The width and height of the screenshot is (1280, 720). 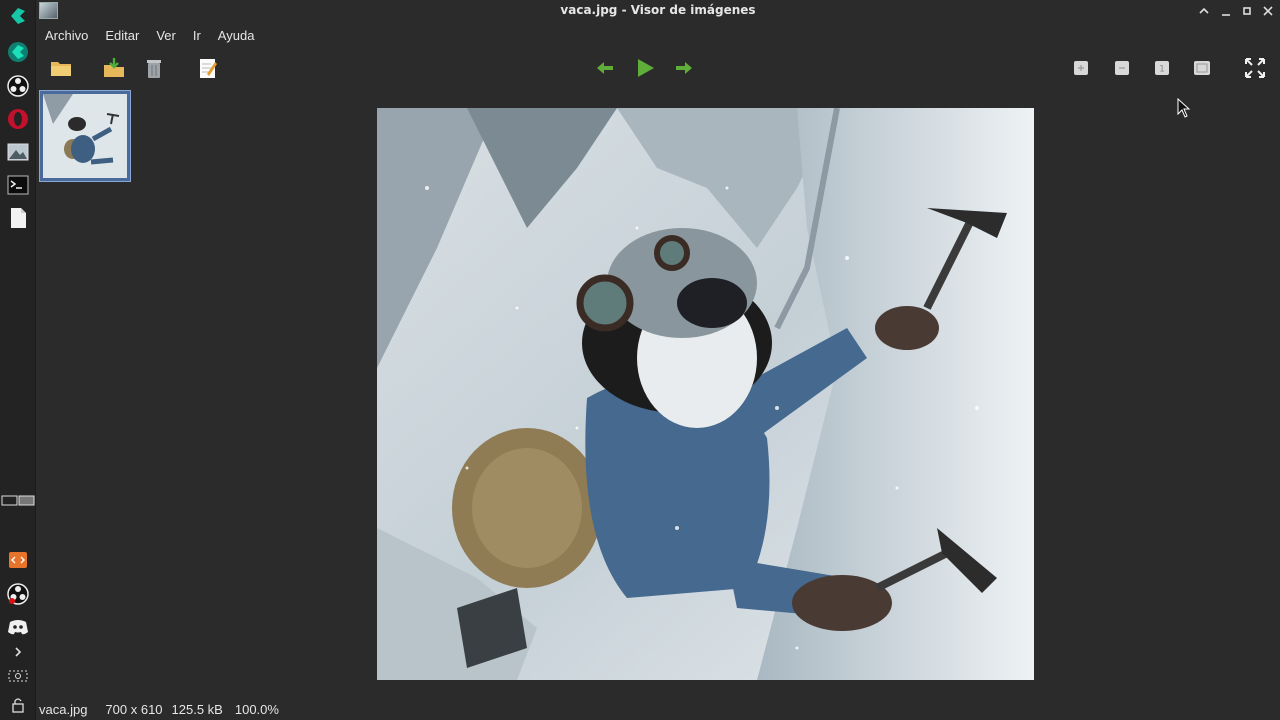 What do you see at coordinates (236, 36) in the screenshot?
I see `menu-ayuda: Ayuda` at bounding box center [236, 36].